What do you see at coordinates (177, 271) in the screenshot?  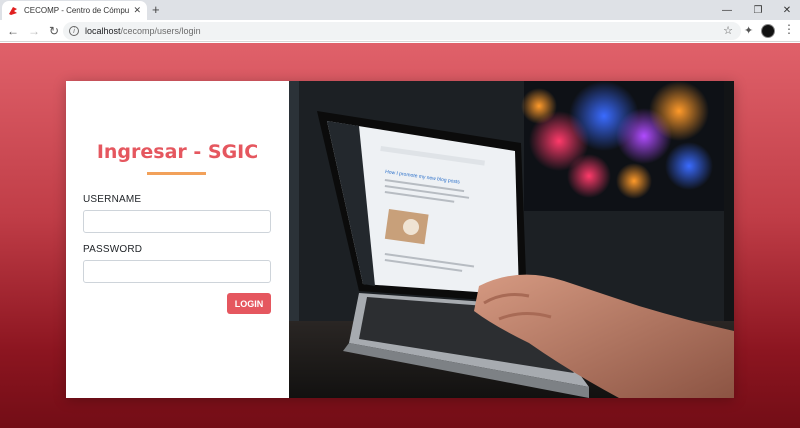 I see `password-input` at bounding box center [177, 271].